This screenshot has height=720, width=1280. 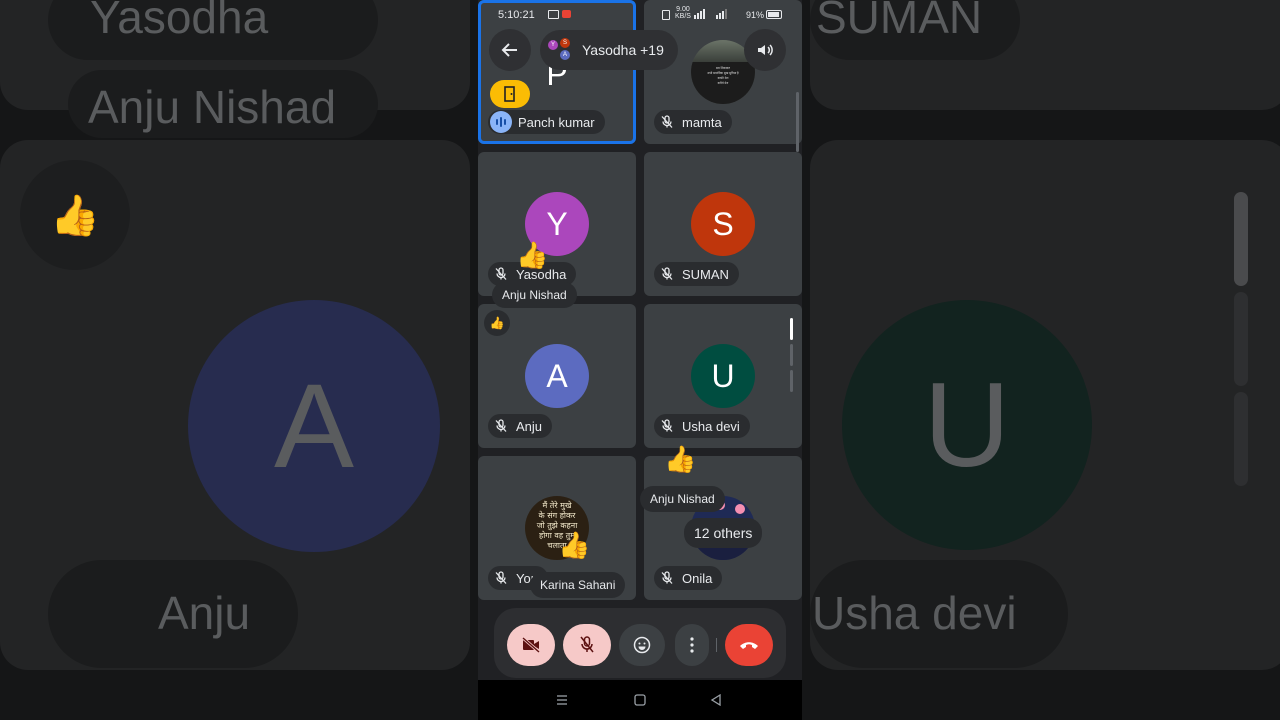 I want to click on photo-text: करिये मेरा, so click(x=723, y=83).